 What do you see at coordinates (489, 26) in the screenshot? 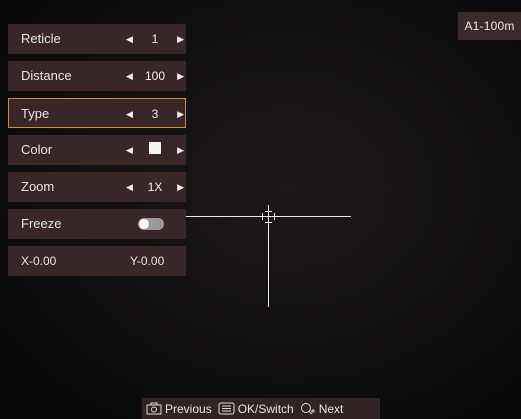
I see `profile-label: A1-100m` at bounding box center [489, 26].